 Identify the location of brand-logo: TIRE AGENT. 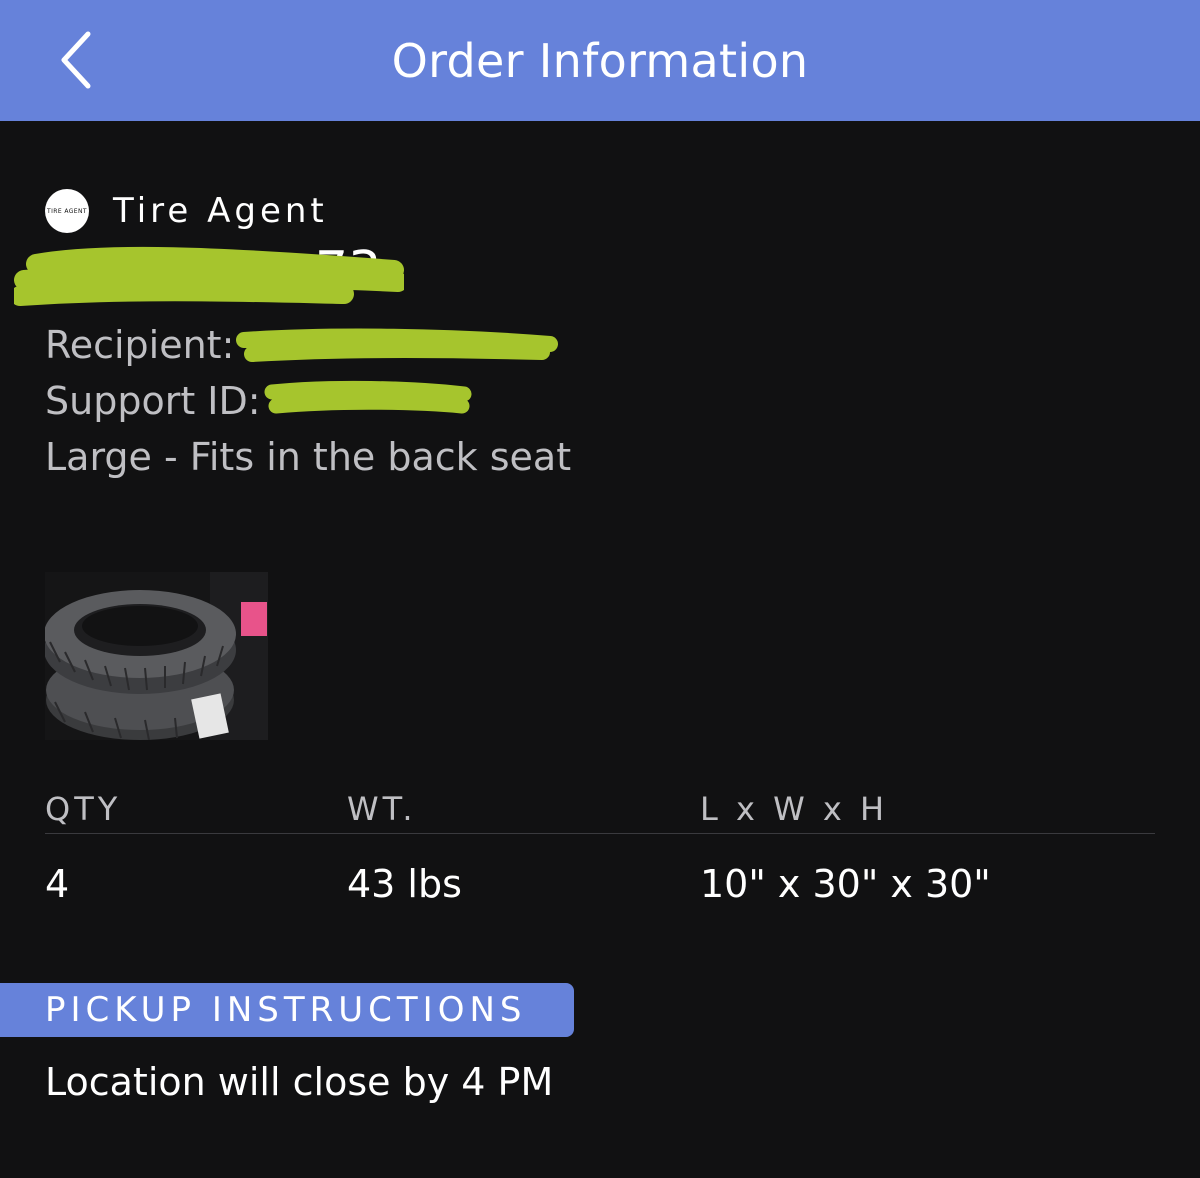
(67, 211).